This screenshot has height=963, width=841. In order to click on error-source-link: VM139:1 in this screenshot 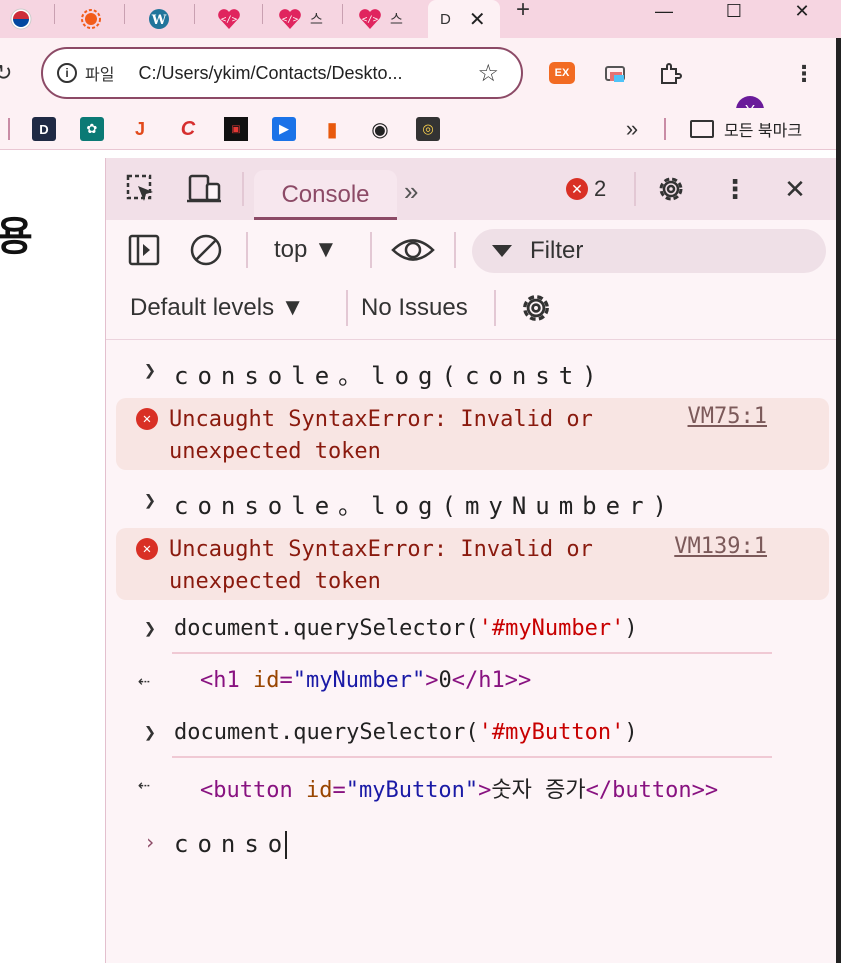, I will do `click(720, 546)`.